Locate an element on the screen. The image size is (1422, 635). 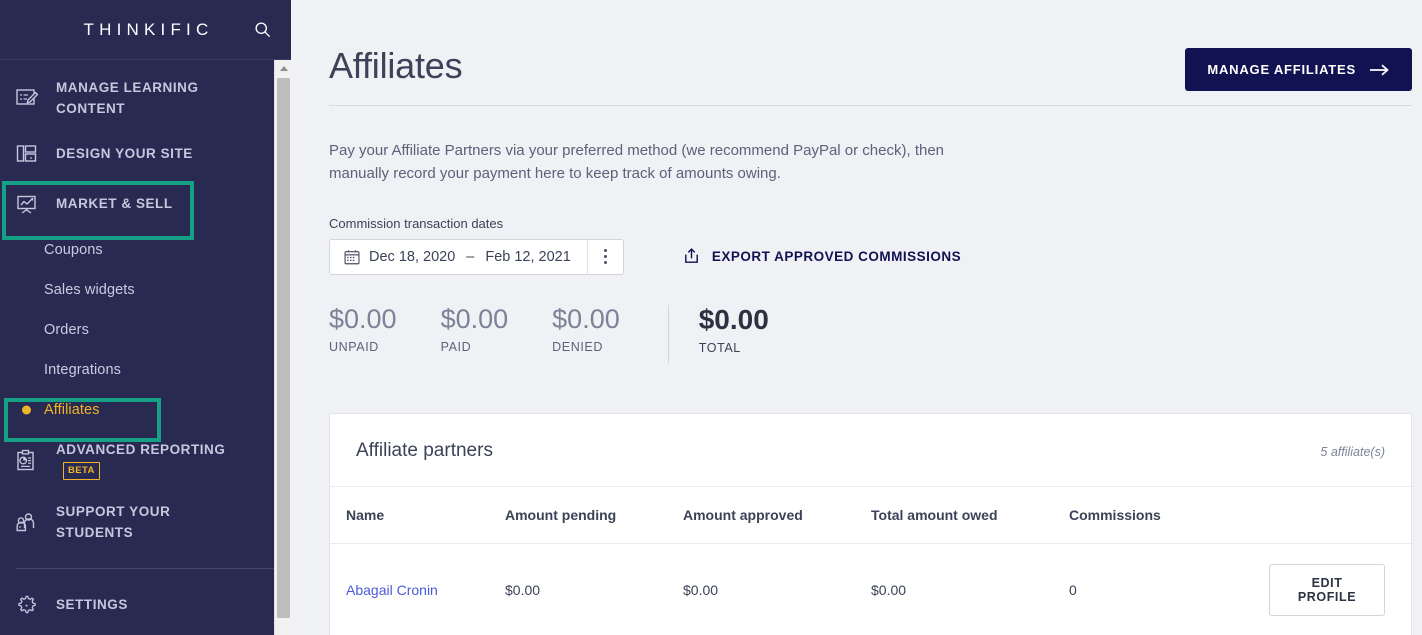
thinkific-logo: THINKIFIC is located at coordinates (148, 29).